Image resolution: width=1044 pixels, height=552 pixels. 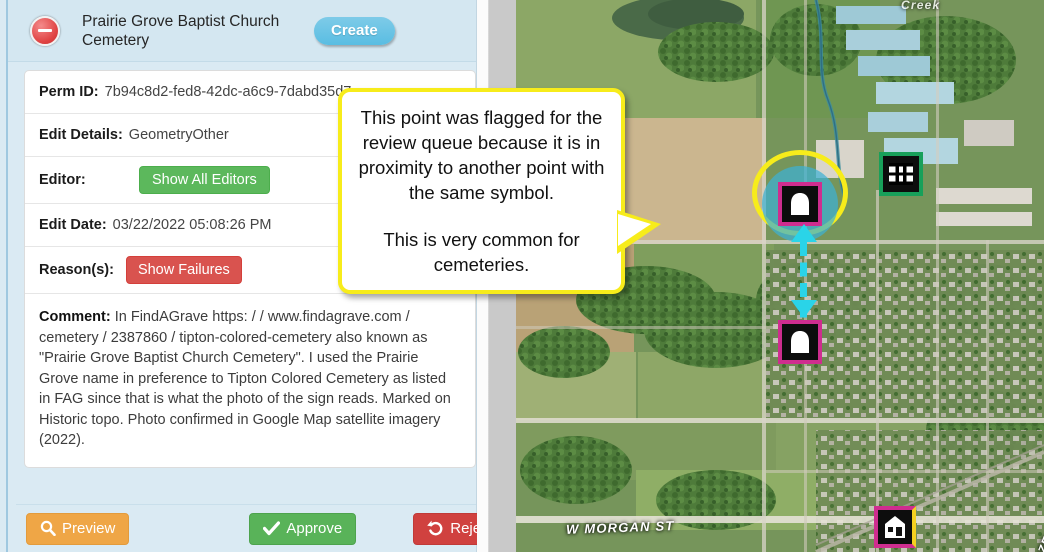 I want to click on action-bar: Preview Approve Reject, so click(x=261, y=528).